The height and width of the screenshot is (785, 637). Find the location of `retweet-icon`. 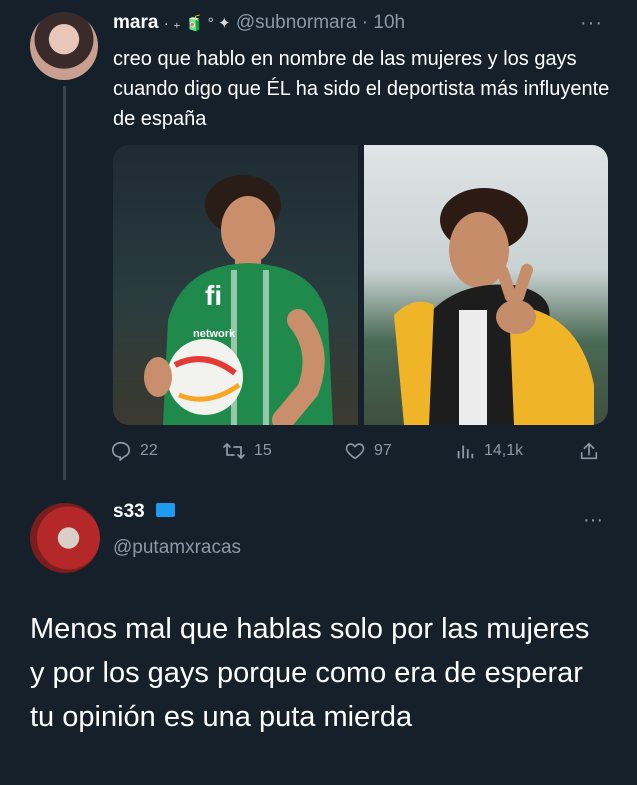

retweet-icon is located at coordinates (234, 451).